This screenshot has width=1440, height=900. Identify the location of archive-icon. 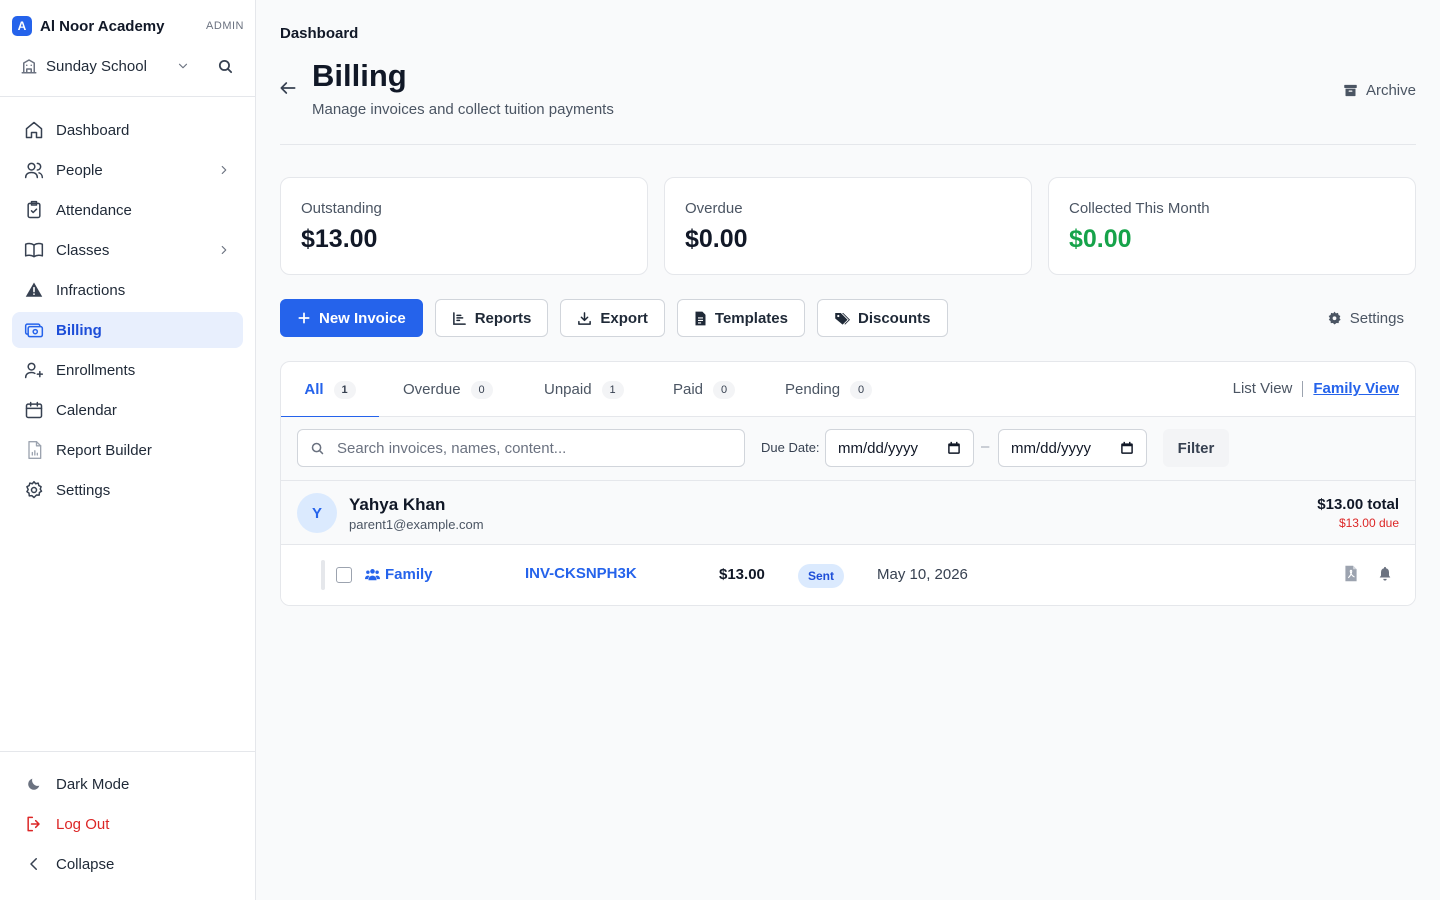
(1350, 90).